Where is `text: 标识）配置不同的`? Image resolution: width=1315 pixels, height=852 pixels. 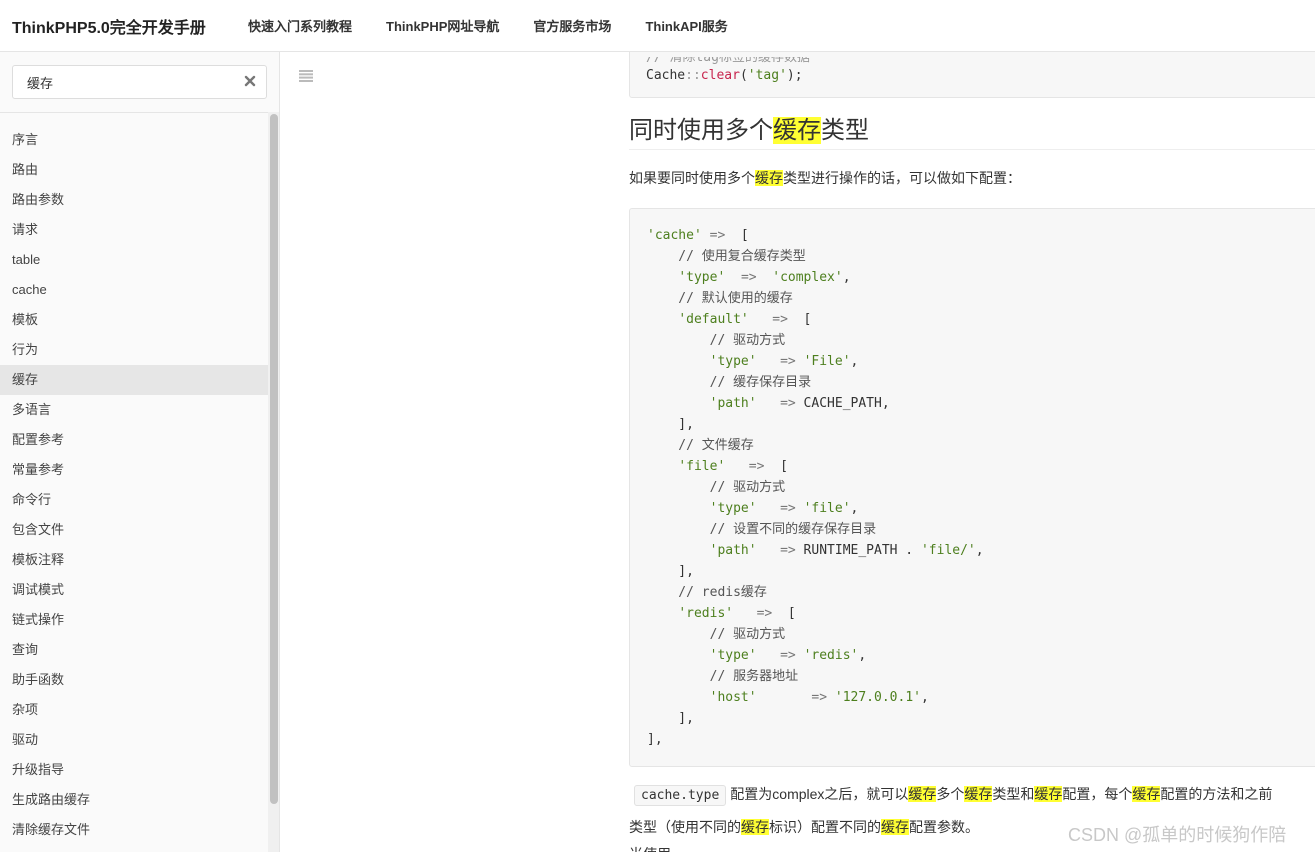 text: 标识）配置不同的 is located at coordinates (825, 827).